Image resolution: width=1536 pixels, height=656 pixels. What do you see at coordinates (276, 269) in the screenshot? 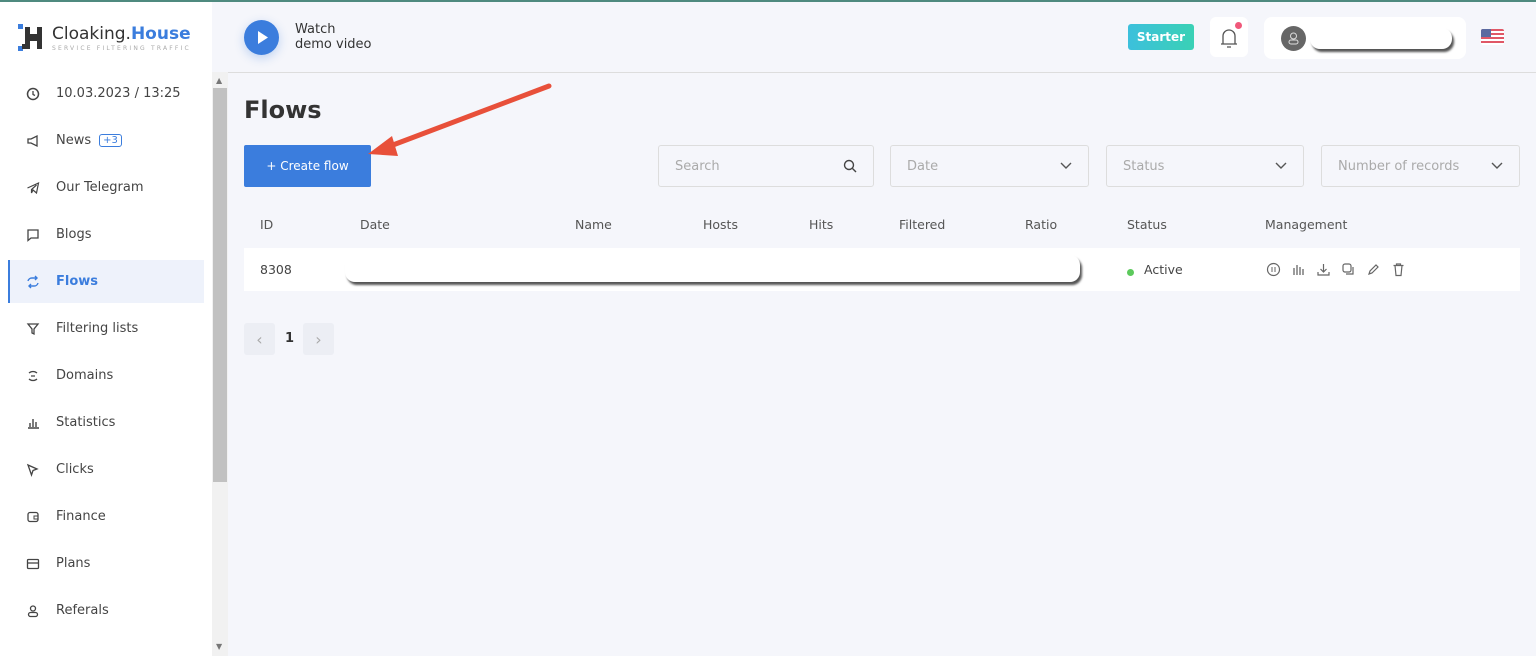
I see `flow-id: 8308` at bounding box center [276, 269].